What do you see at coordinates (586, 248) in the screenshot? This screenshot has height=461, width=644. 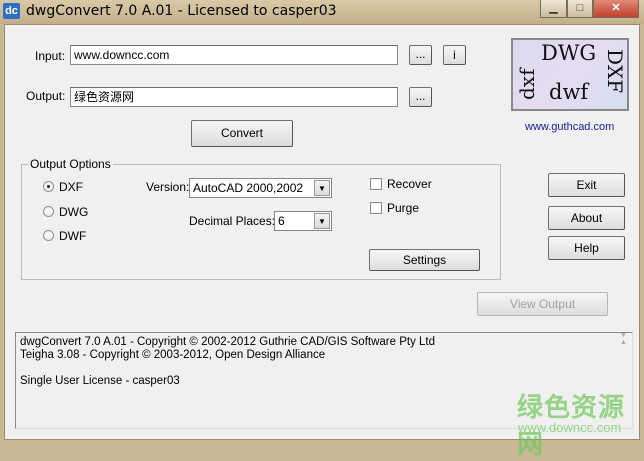 I see `help-button: Help` at bounding box center [586, 248].